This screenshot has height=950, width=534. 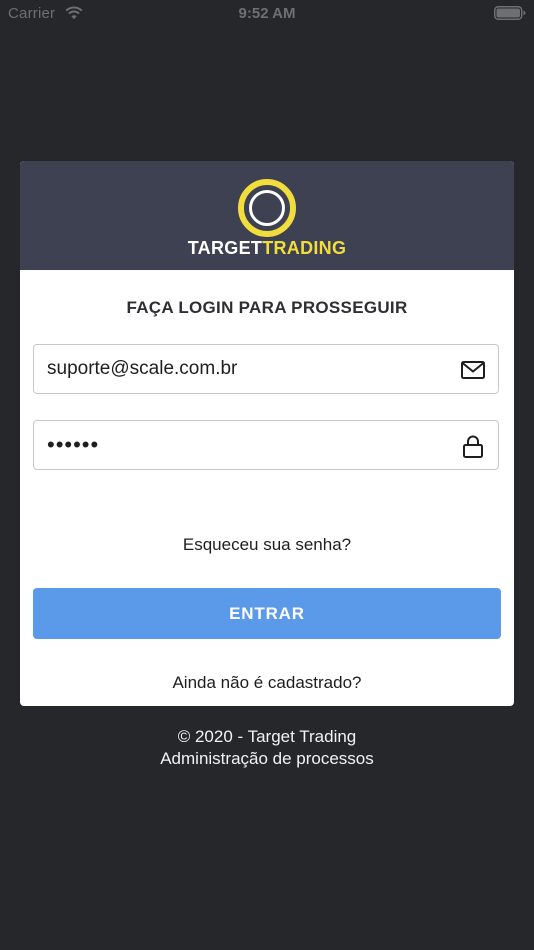 What do you see at coordinates (267, 758) in the screenshot?
I see `tagline-text: Administração de processos` at bounding box center [267, 758].